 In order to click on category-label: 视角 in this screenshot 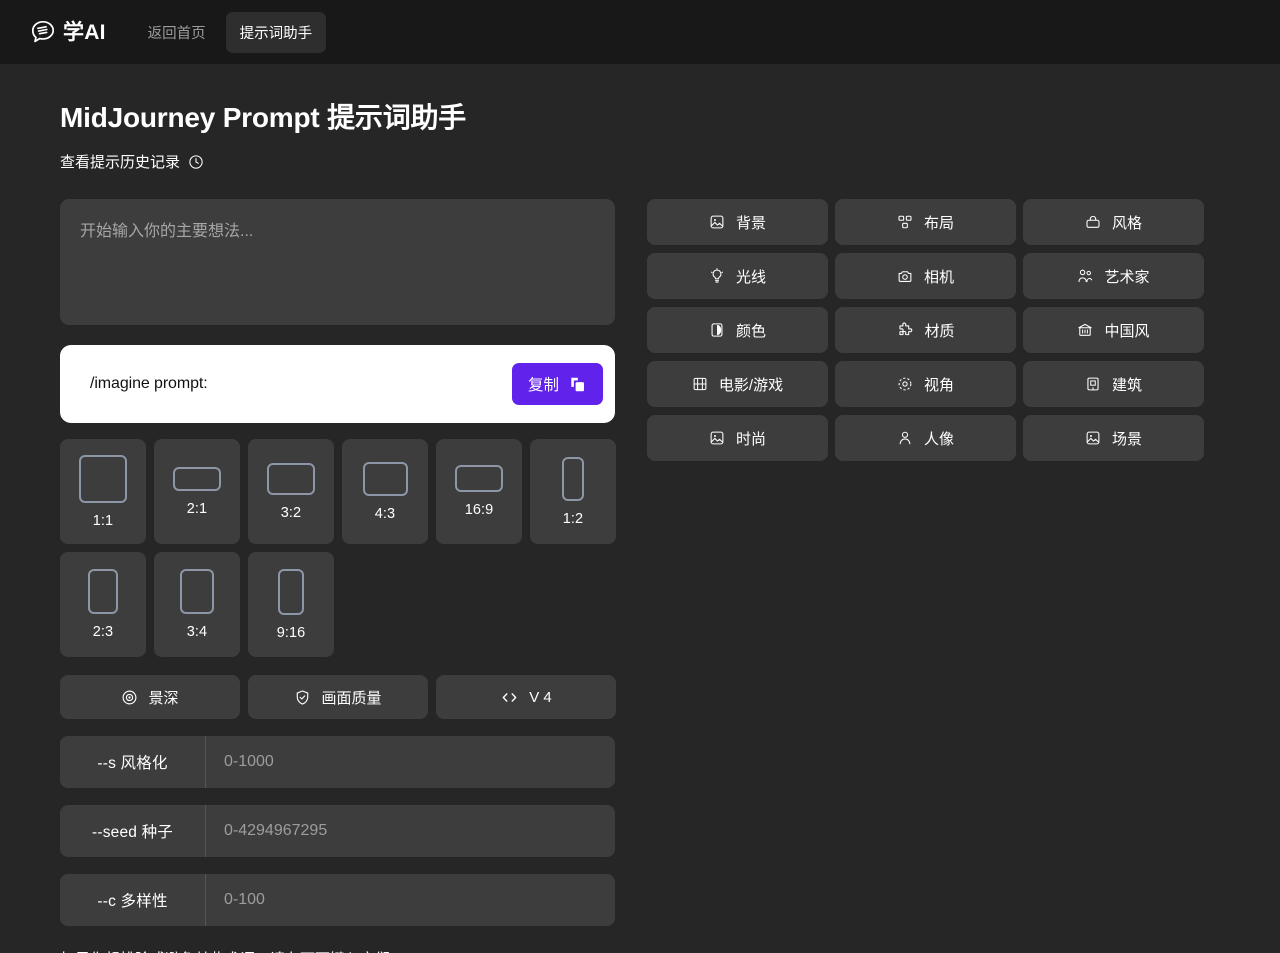, I will do `click(938, 385)`.